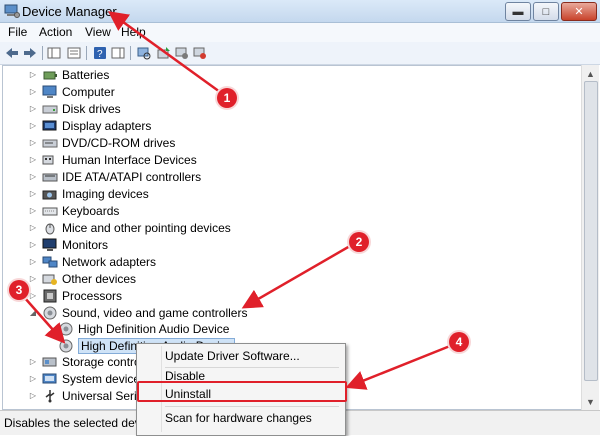 The width and height of the screenshot is (600, 436). I want to click on tree-item-label: Computer, so click(88, 91).